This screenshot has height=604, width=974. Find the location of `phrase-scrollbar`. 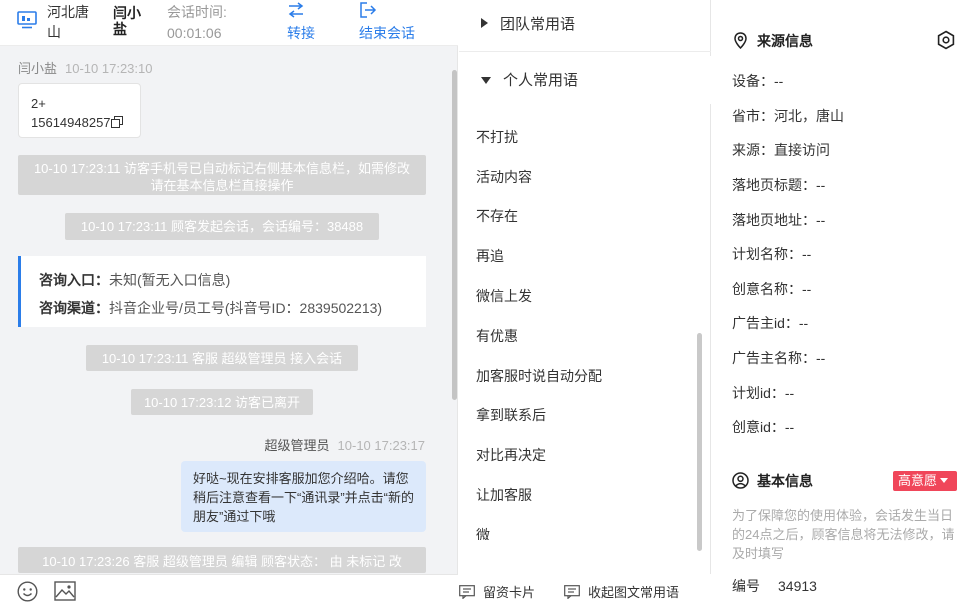

phrase-scrollbar is located at coordinates (699, 442).